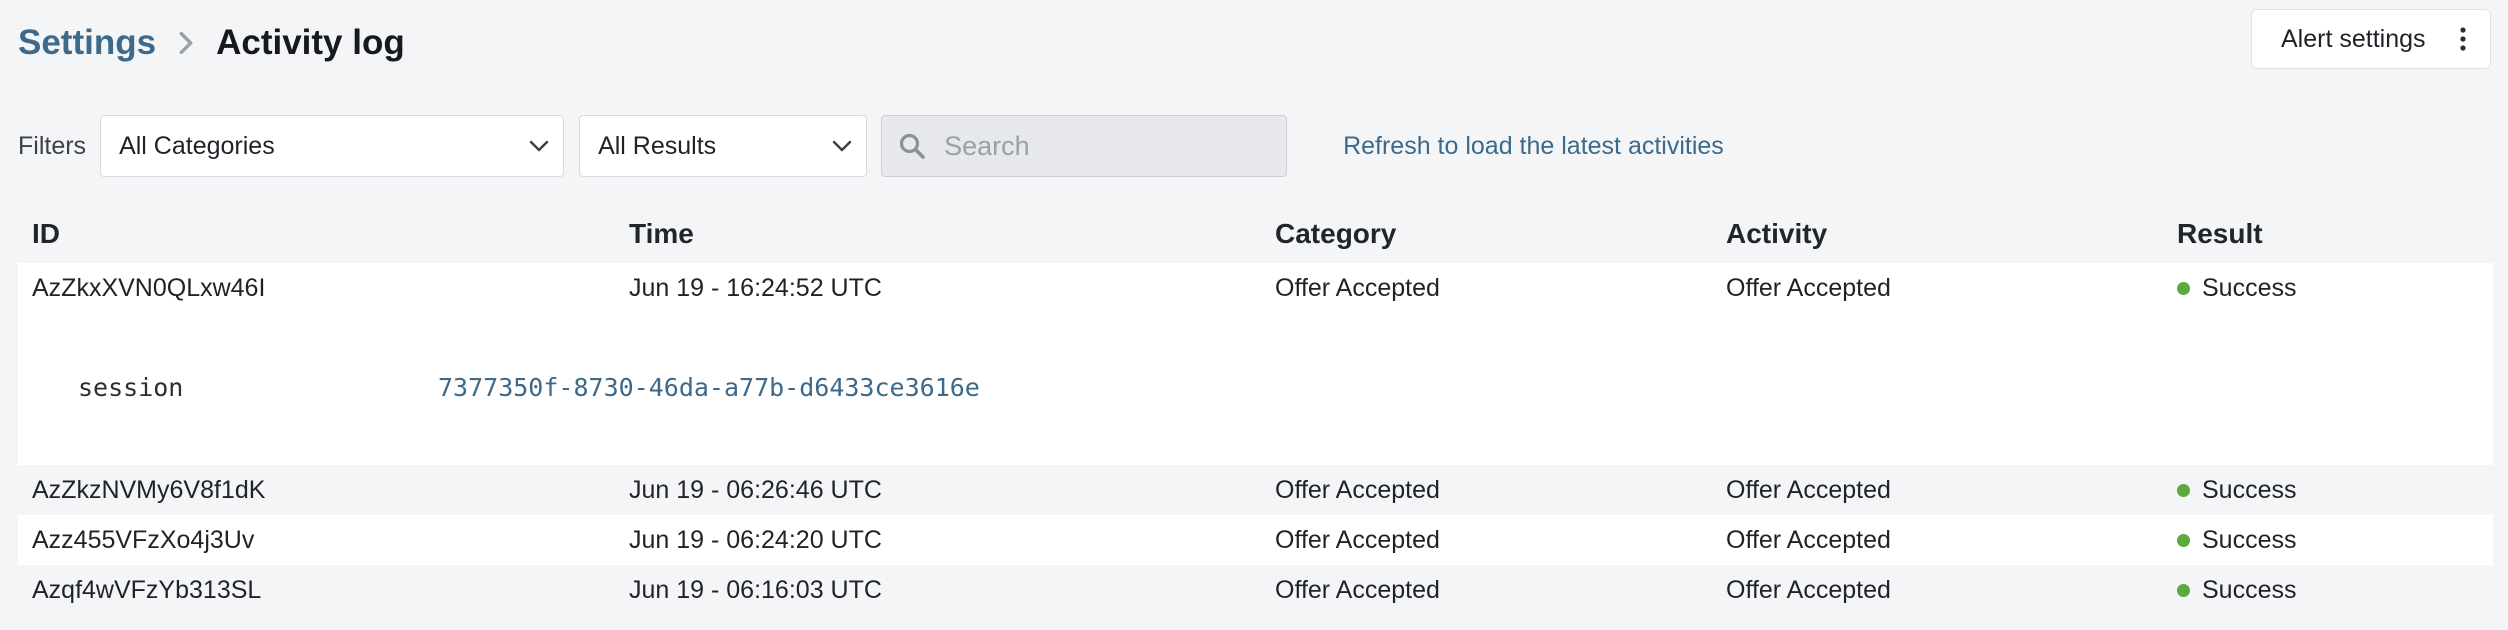  What do you see at coordinates (723, 146) in the screenshot?
I see `result-select: All Results` at bounding box center [723, 146].